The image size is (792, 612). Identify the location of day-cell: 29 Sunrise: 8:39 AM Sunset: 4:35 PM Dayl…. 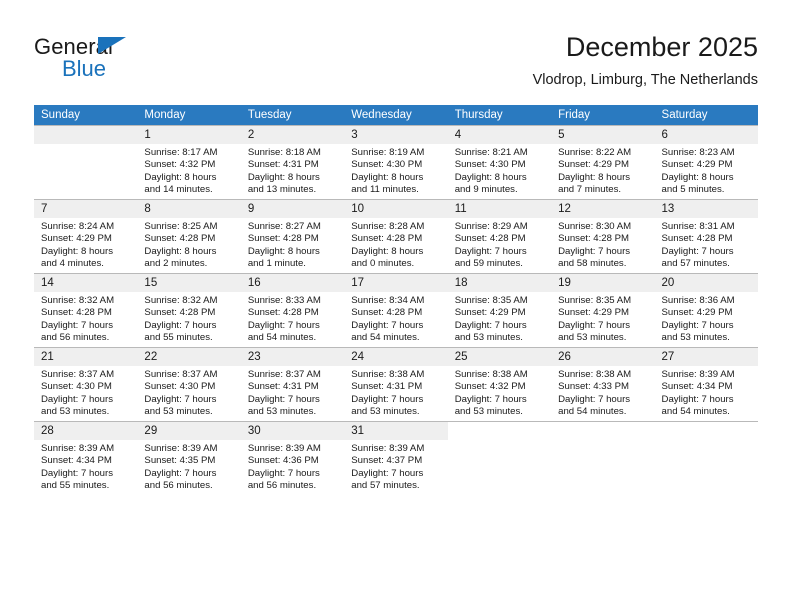
(189, 458).